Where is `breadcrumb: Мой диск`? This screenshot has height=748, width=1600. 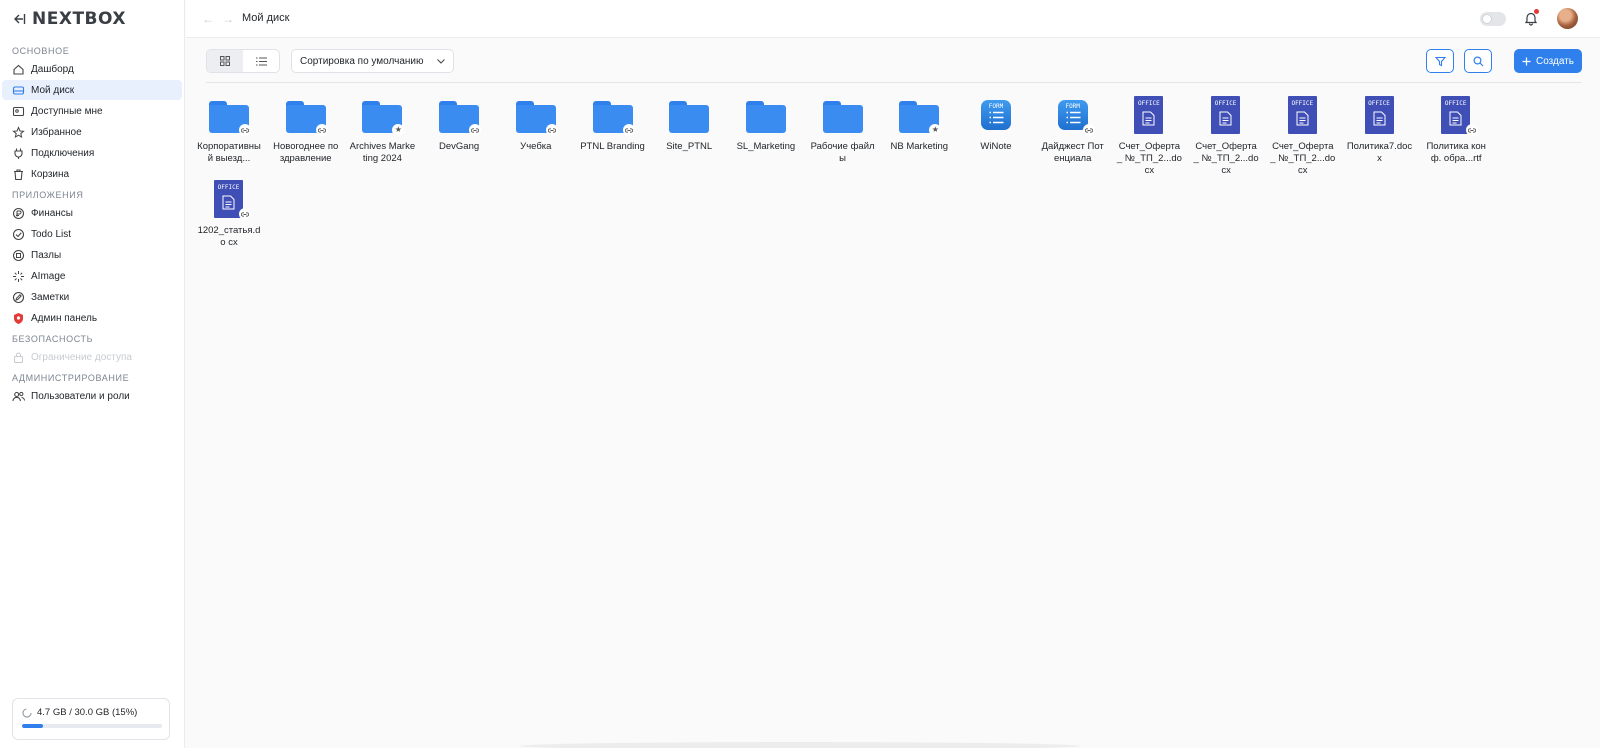
breadcrumb: Мой диск is located at coordinates (265, 18).